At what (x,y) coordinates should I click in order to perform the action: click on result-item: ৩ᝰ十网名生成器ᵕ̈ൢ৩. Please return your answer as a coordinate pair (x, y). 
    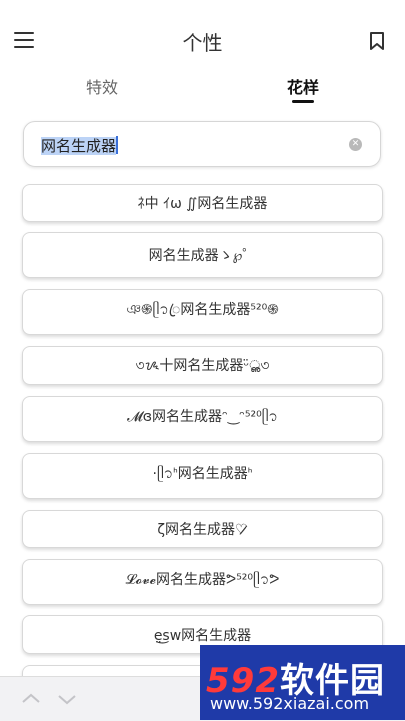
    Looking at the image, I should click on (202, 365).